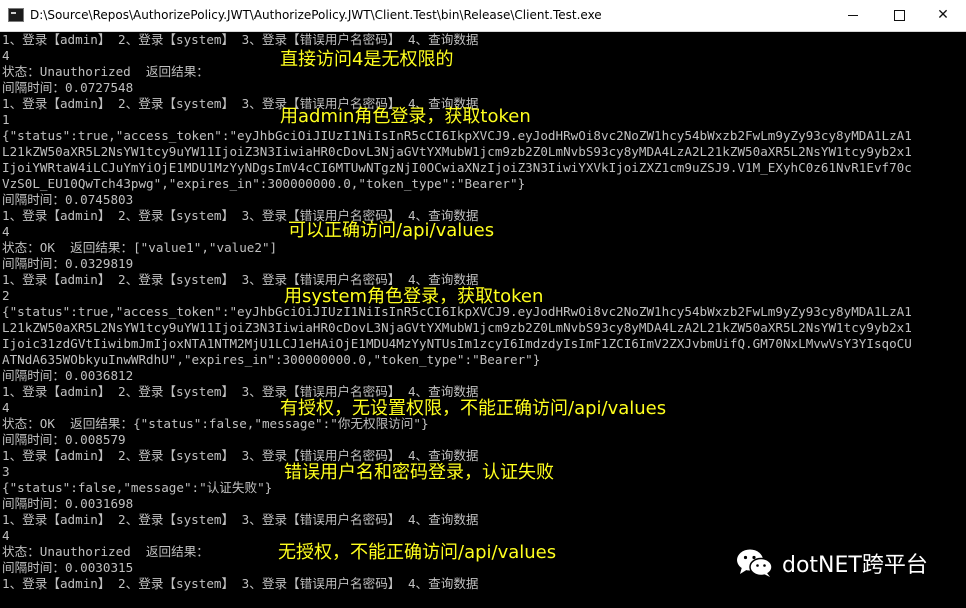 This screenshot has height=608, width=966. Describe the element at coordinates (473, 408) in the screenshot. I see `annotation-system-access-denied: 有授权，无设置权限，不能正确访问/api/values` at that location.